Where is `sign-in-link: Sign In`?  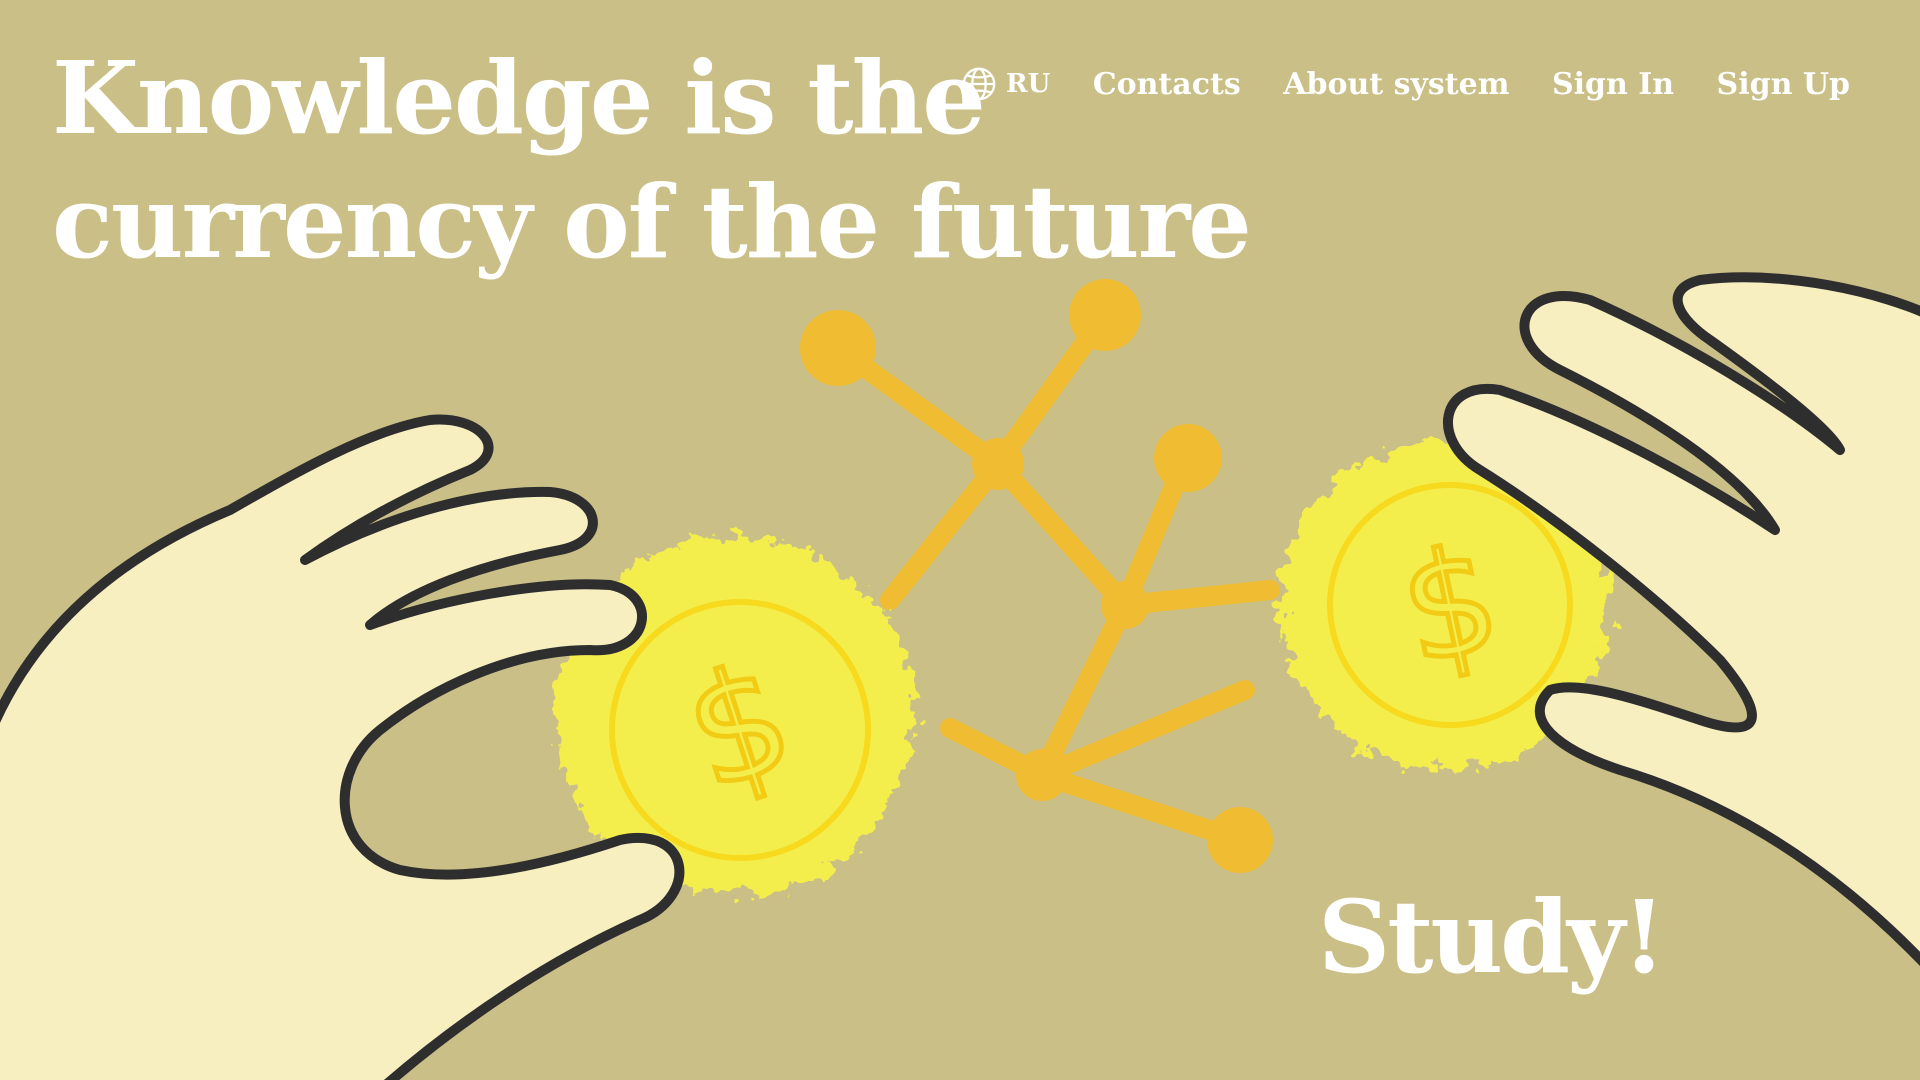 sign-in-link: Sign In is located at coordinates (1613, 84).